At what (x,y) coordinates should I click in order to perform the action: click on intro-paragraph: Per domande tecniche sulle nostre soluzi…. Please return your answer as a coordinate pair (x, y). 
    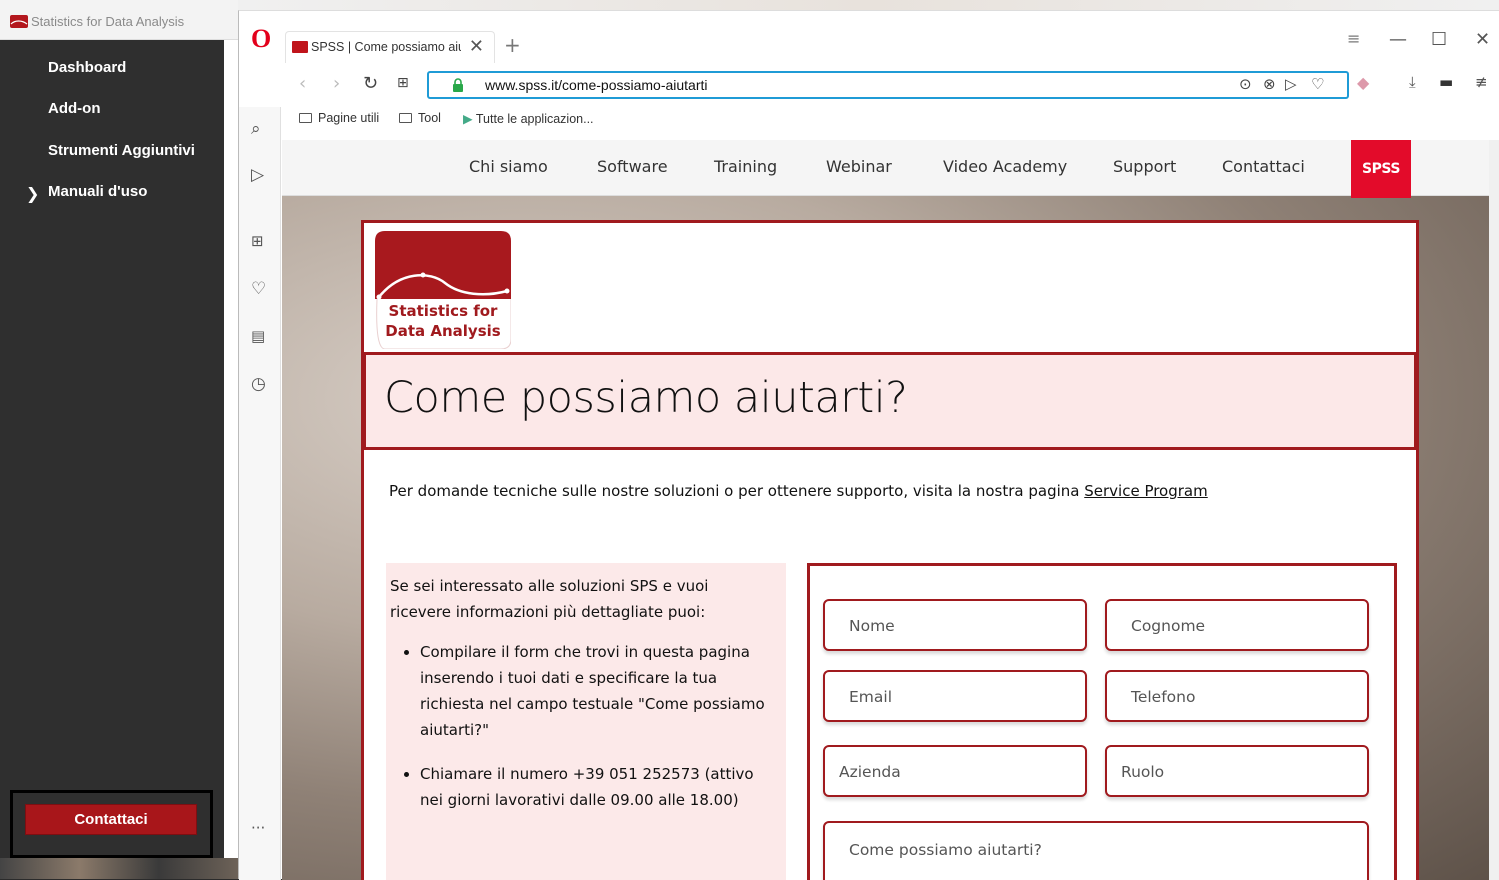
    Looking at the image, I should click on (798, 491).